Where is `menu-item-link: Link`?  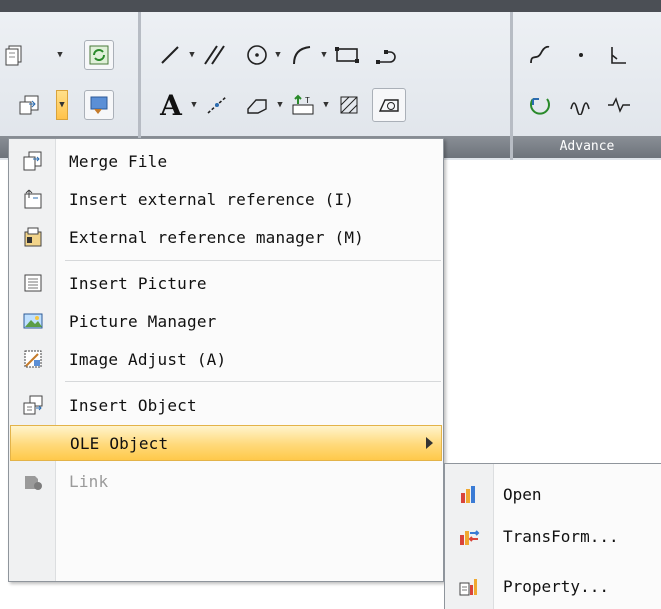 menu-item-link: Link is located at coordinates (226, 481).